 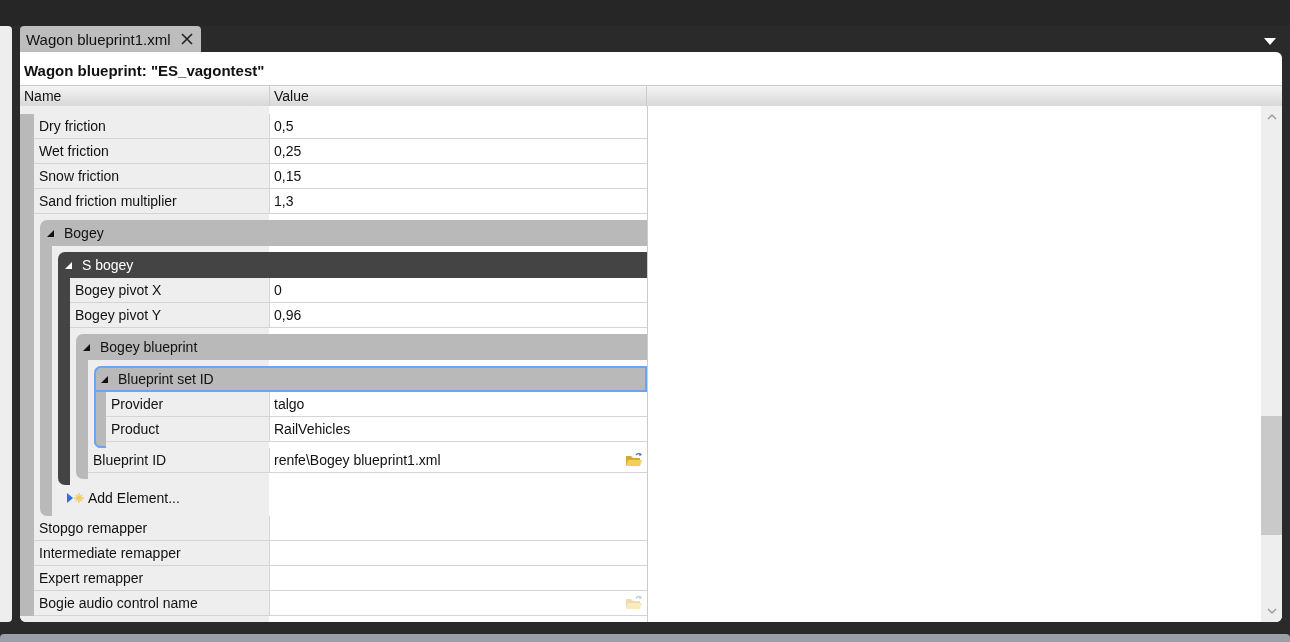 I want to click on add-icon, so click(x=75, y=497).